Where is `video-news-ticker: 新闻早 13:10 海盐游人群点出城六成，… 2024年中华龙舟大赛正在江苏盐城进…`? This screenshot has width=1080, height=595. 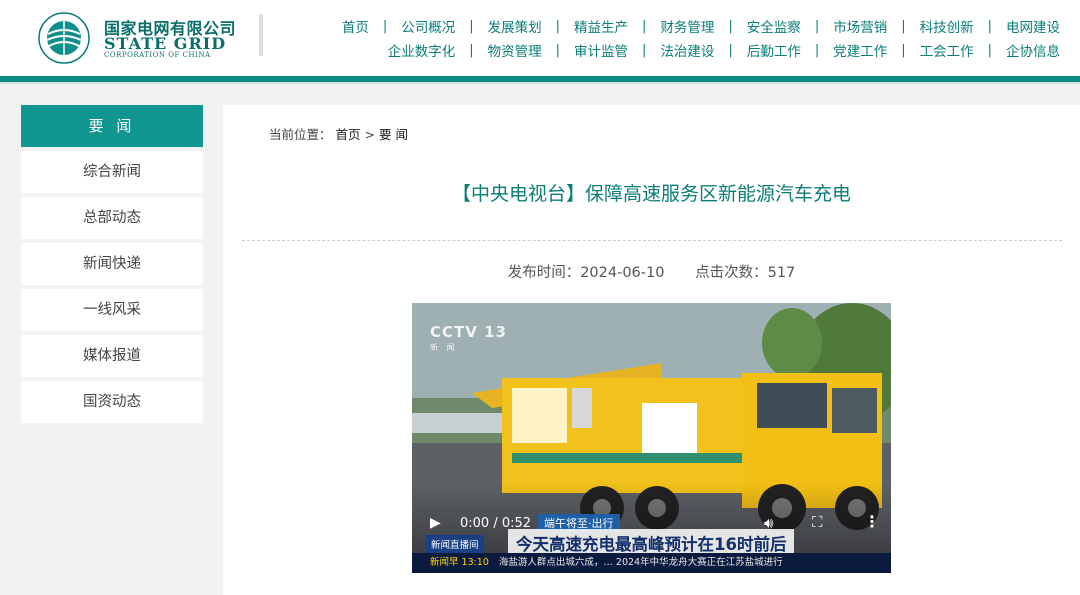 video-news-ticker: 新闻早 13:10 海盐游人群点出城六成，… 2024年中华龙舟大赛正在江苏盐城进… is located at coordinates (651, 563).